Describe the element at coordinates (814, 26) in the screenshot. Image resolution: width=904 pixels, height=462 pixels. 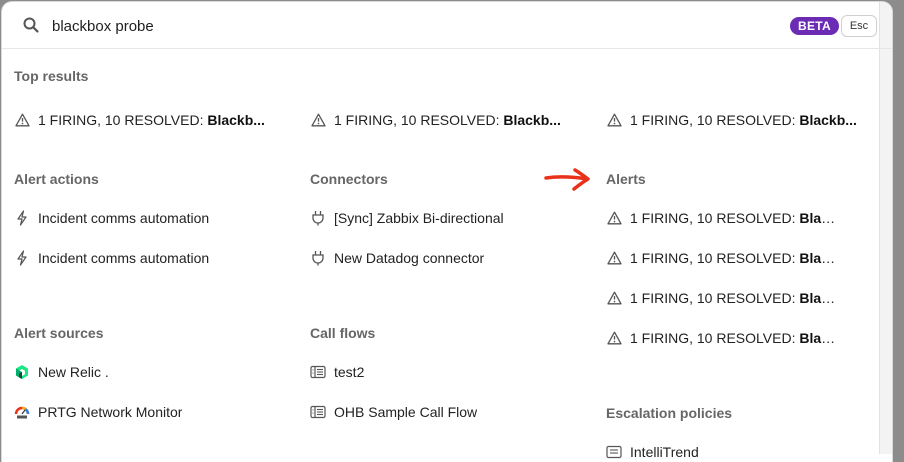
I see `beta-badge: BETA` at that location.